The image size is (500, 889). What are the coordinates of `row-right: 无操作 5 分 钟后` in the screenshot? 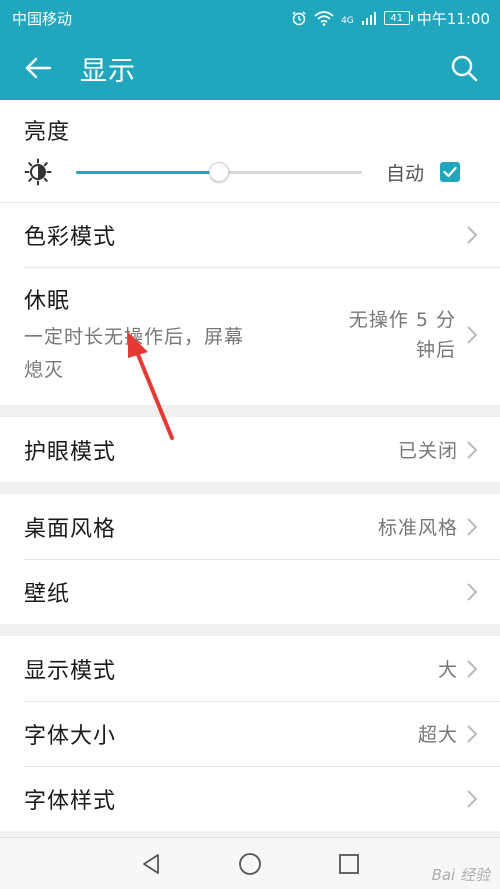 It's located at (402, 335).